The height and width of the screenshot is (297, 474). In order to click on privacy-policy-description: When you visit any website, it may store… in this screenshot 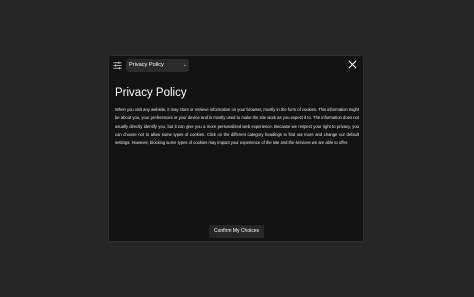, I will do `click(237, 126)`.